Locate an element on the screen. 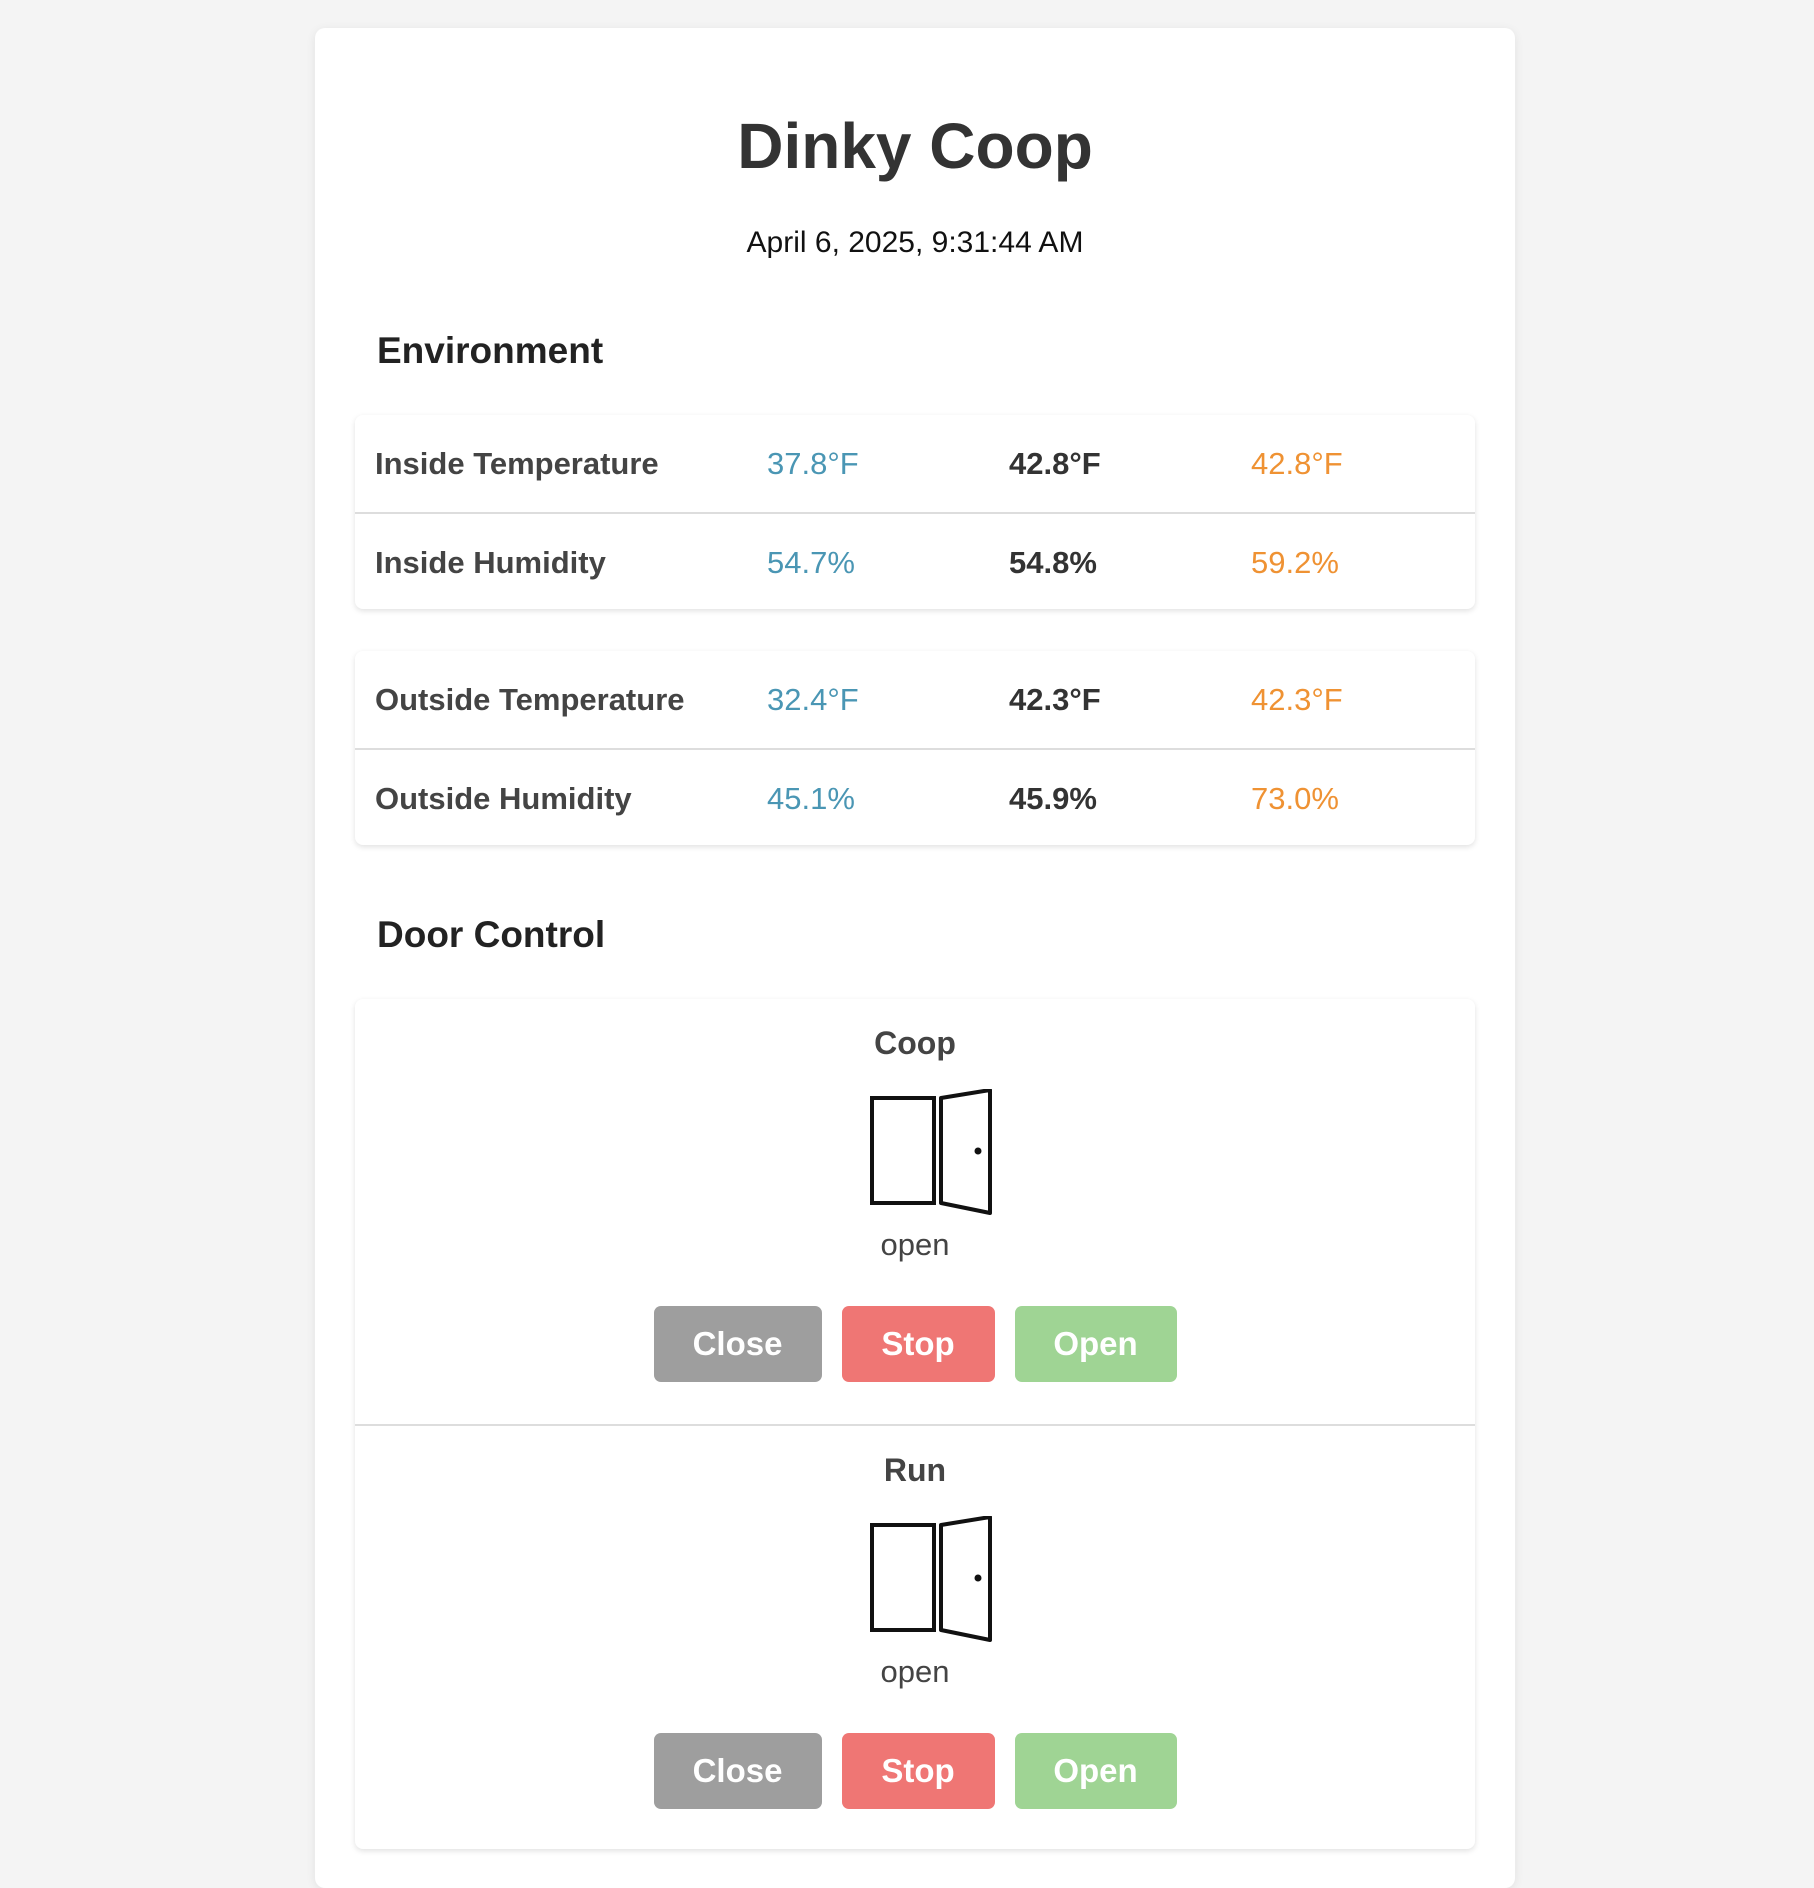 The image size is (1814, 1888). page-title: Dinky Coop is located at coordinates (915, 146).